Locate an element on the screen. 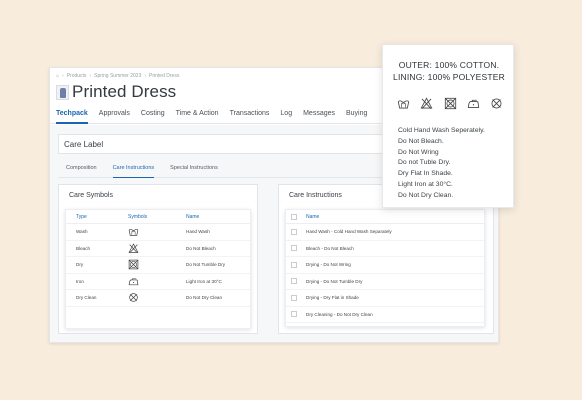 The height and width of the screenshot is (400, 582). tab-time-action: Time & Action is located at coordinates (197, 116).